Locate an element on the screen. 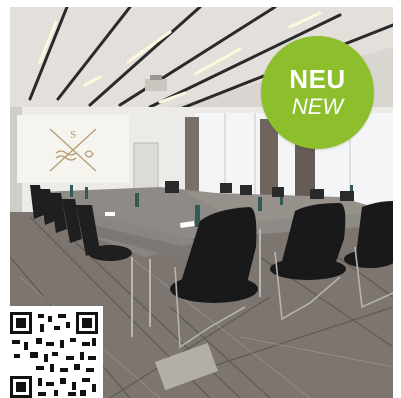 The height and width of the screenshot is (398, 401). logo-letter-s: S is located at coordinates (73, 135).